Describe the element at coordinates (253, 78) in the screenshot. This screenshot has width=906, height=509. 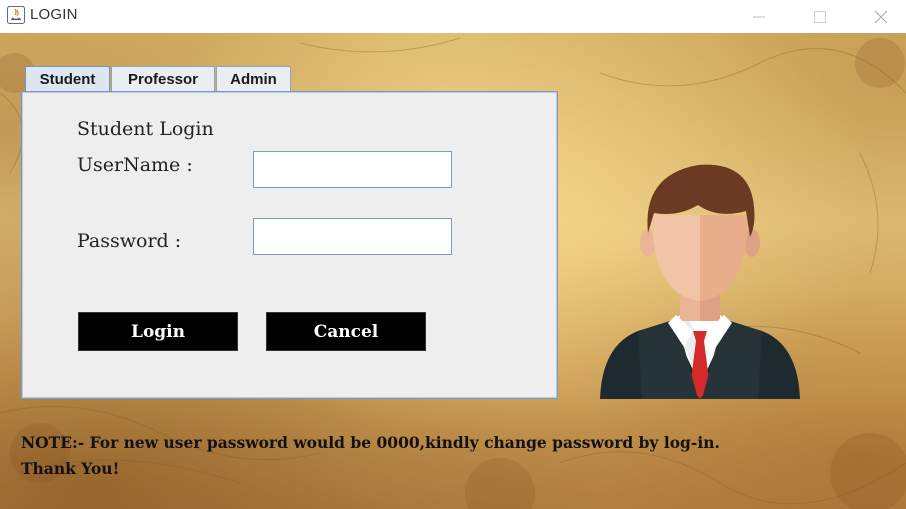
I see `tab-admin: Admin` at that location.